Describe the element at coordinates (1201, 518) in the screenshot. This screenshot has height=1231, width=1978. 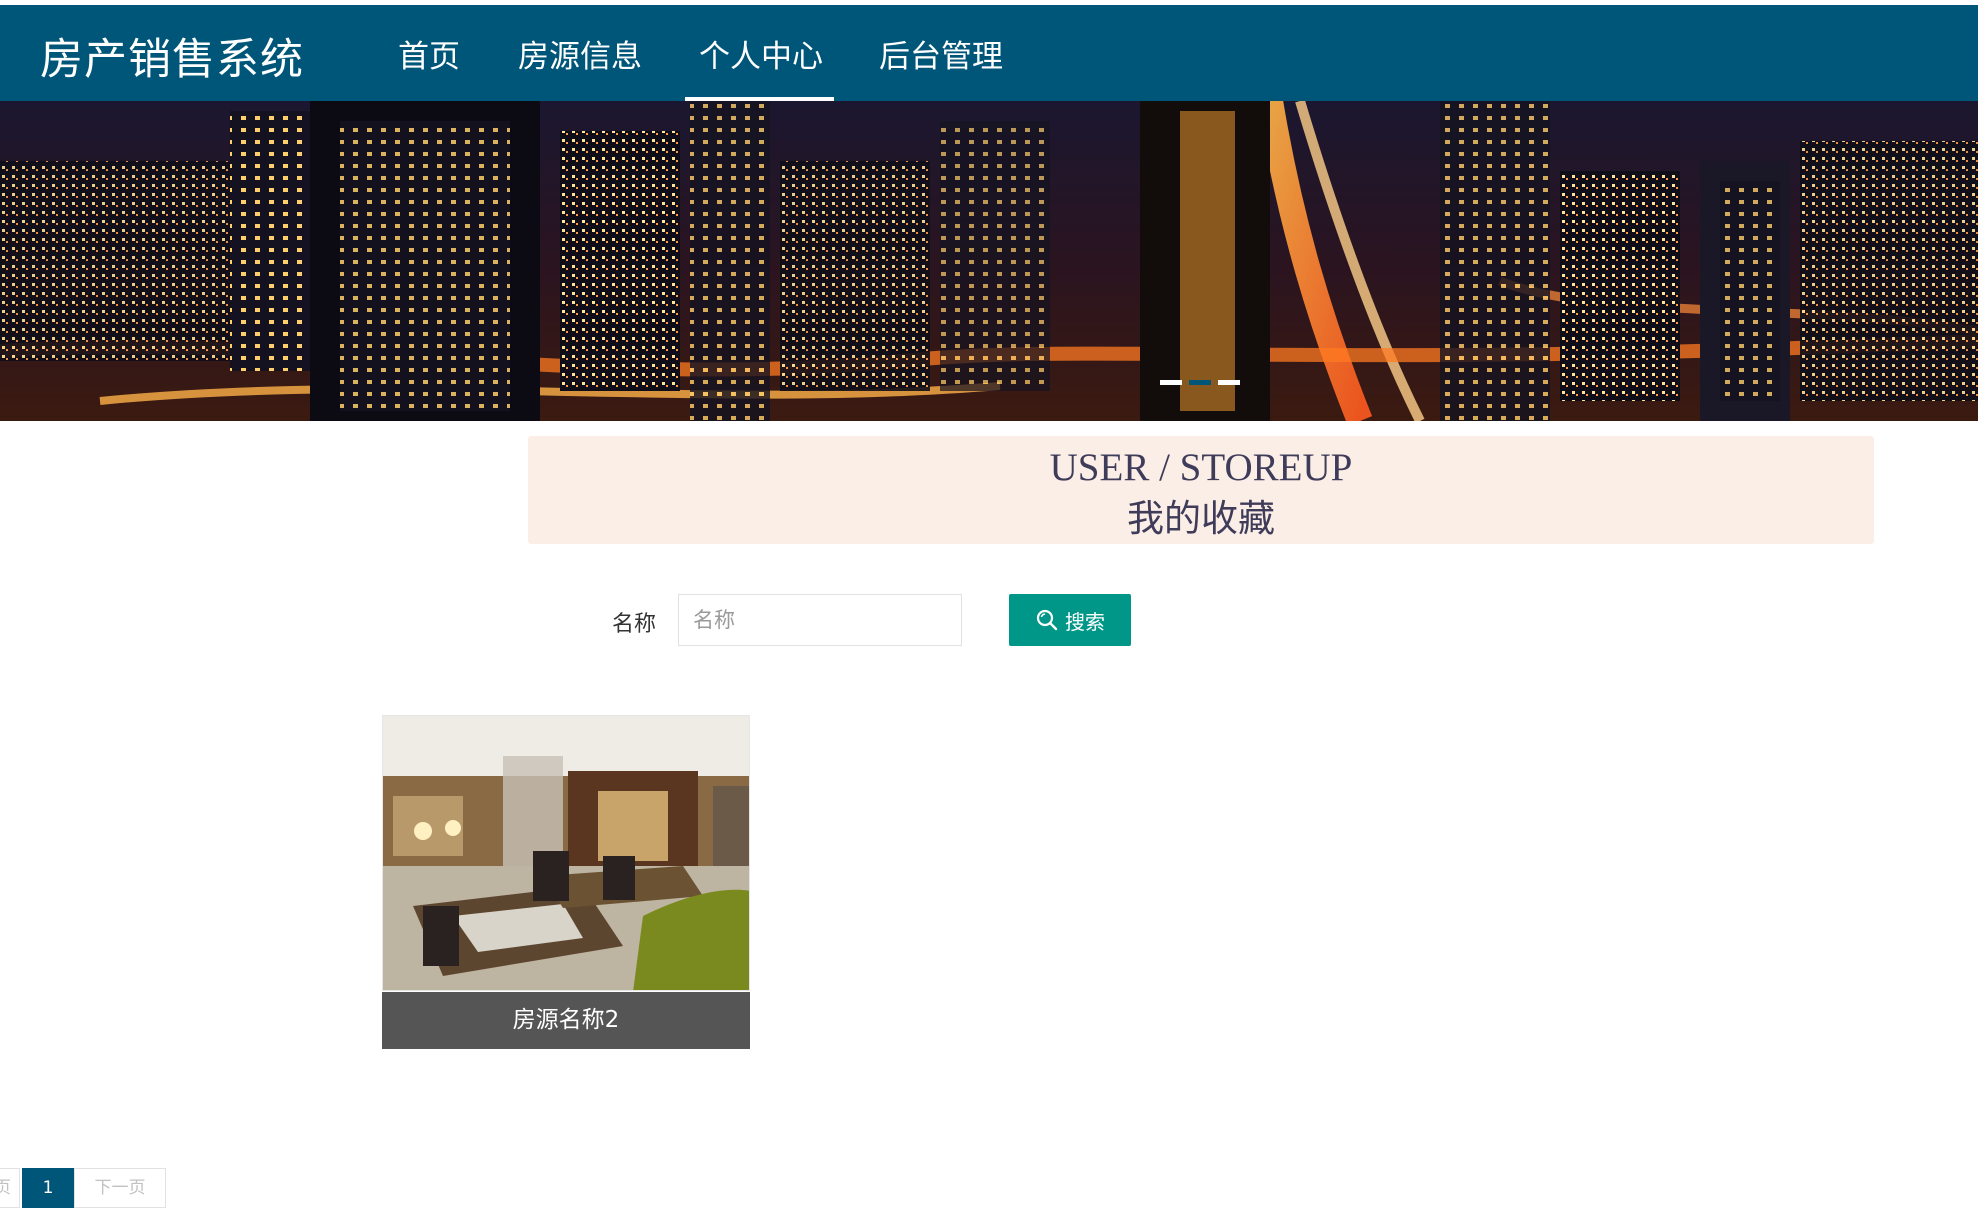
I see `section-title-cn: 我的收藏` at that location.